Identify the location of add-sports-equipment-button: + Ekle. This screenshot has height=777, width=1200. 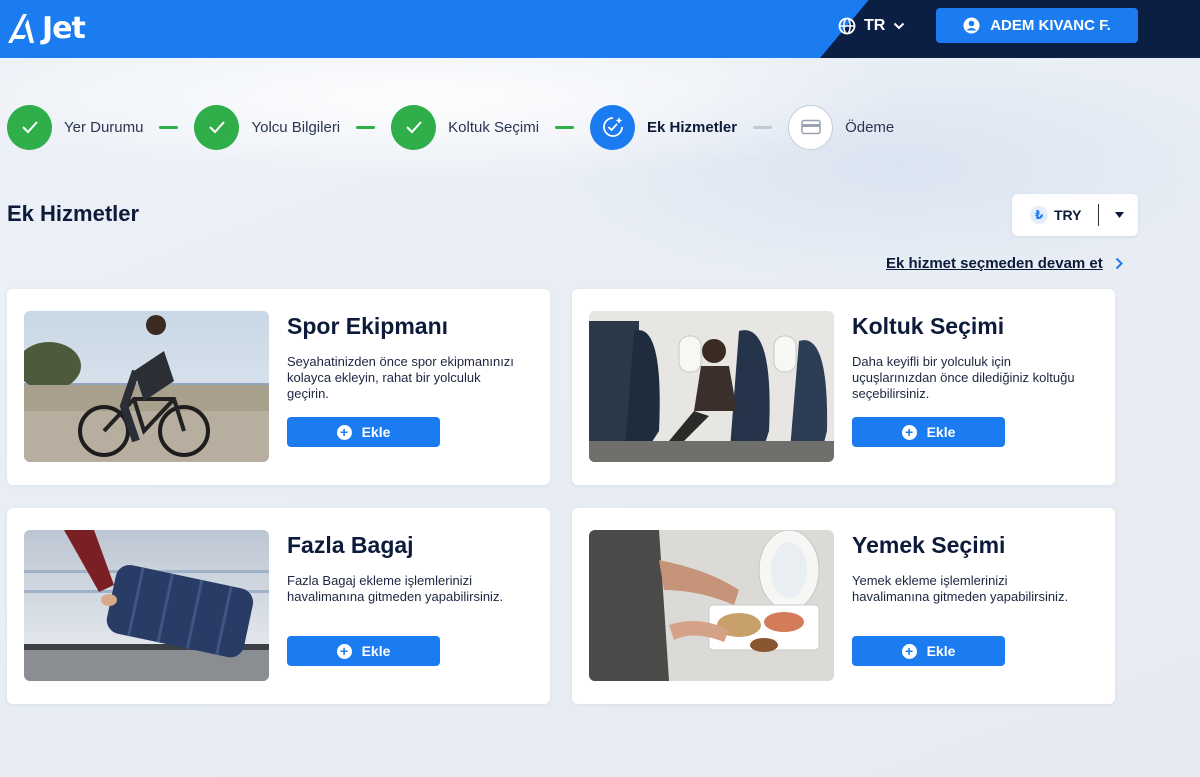
(363, 432).